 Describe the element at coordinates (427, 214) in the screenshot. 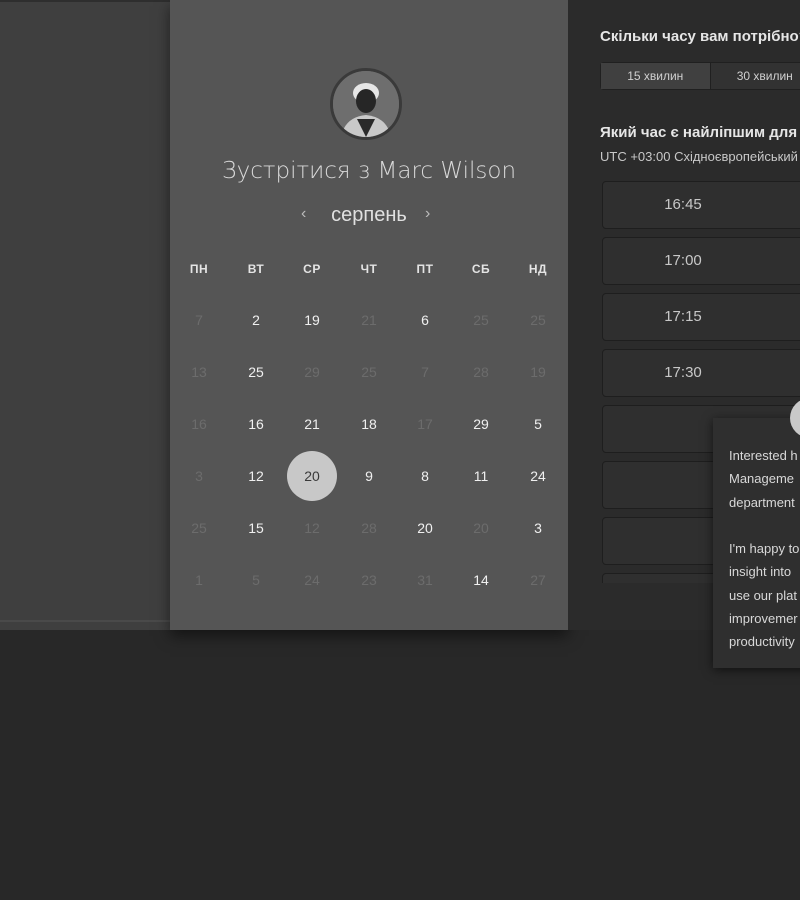

I see `chevron-right-icon: ›` at that location.